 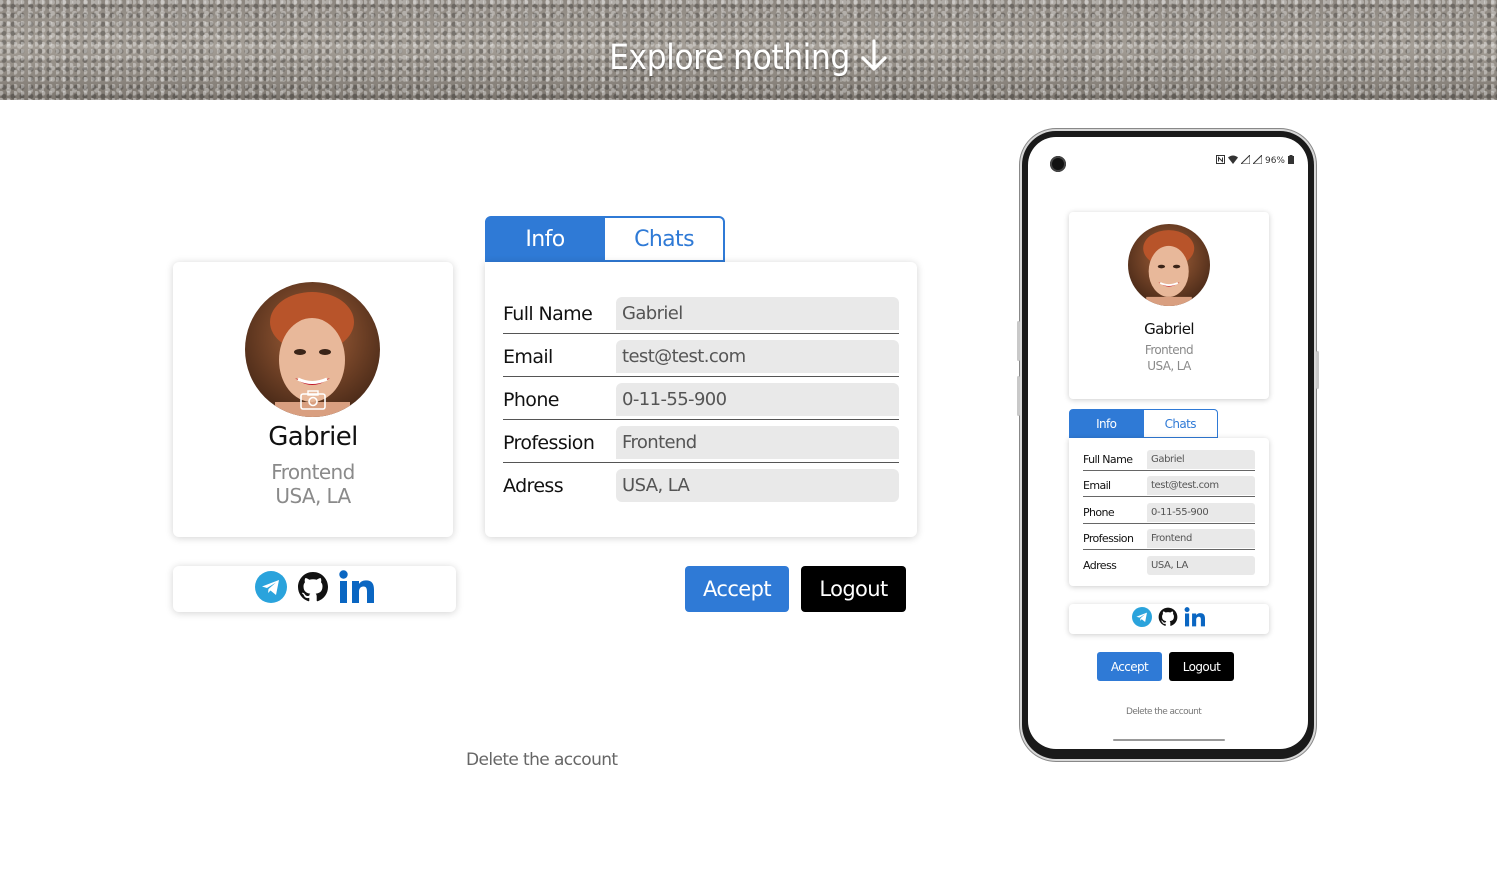 I want to click on mobile-form-row-phone: Phone, so click(x=1169, y=513).